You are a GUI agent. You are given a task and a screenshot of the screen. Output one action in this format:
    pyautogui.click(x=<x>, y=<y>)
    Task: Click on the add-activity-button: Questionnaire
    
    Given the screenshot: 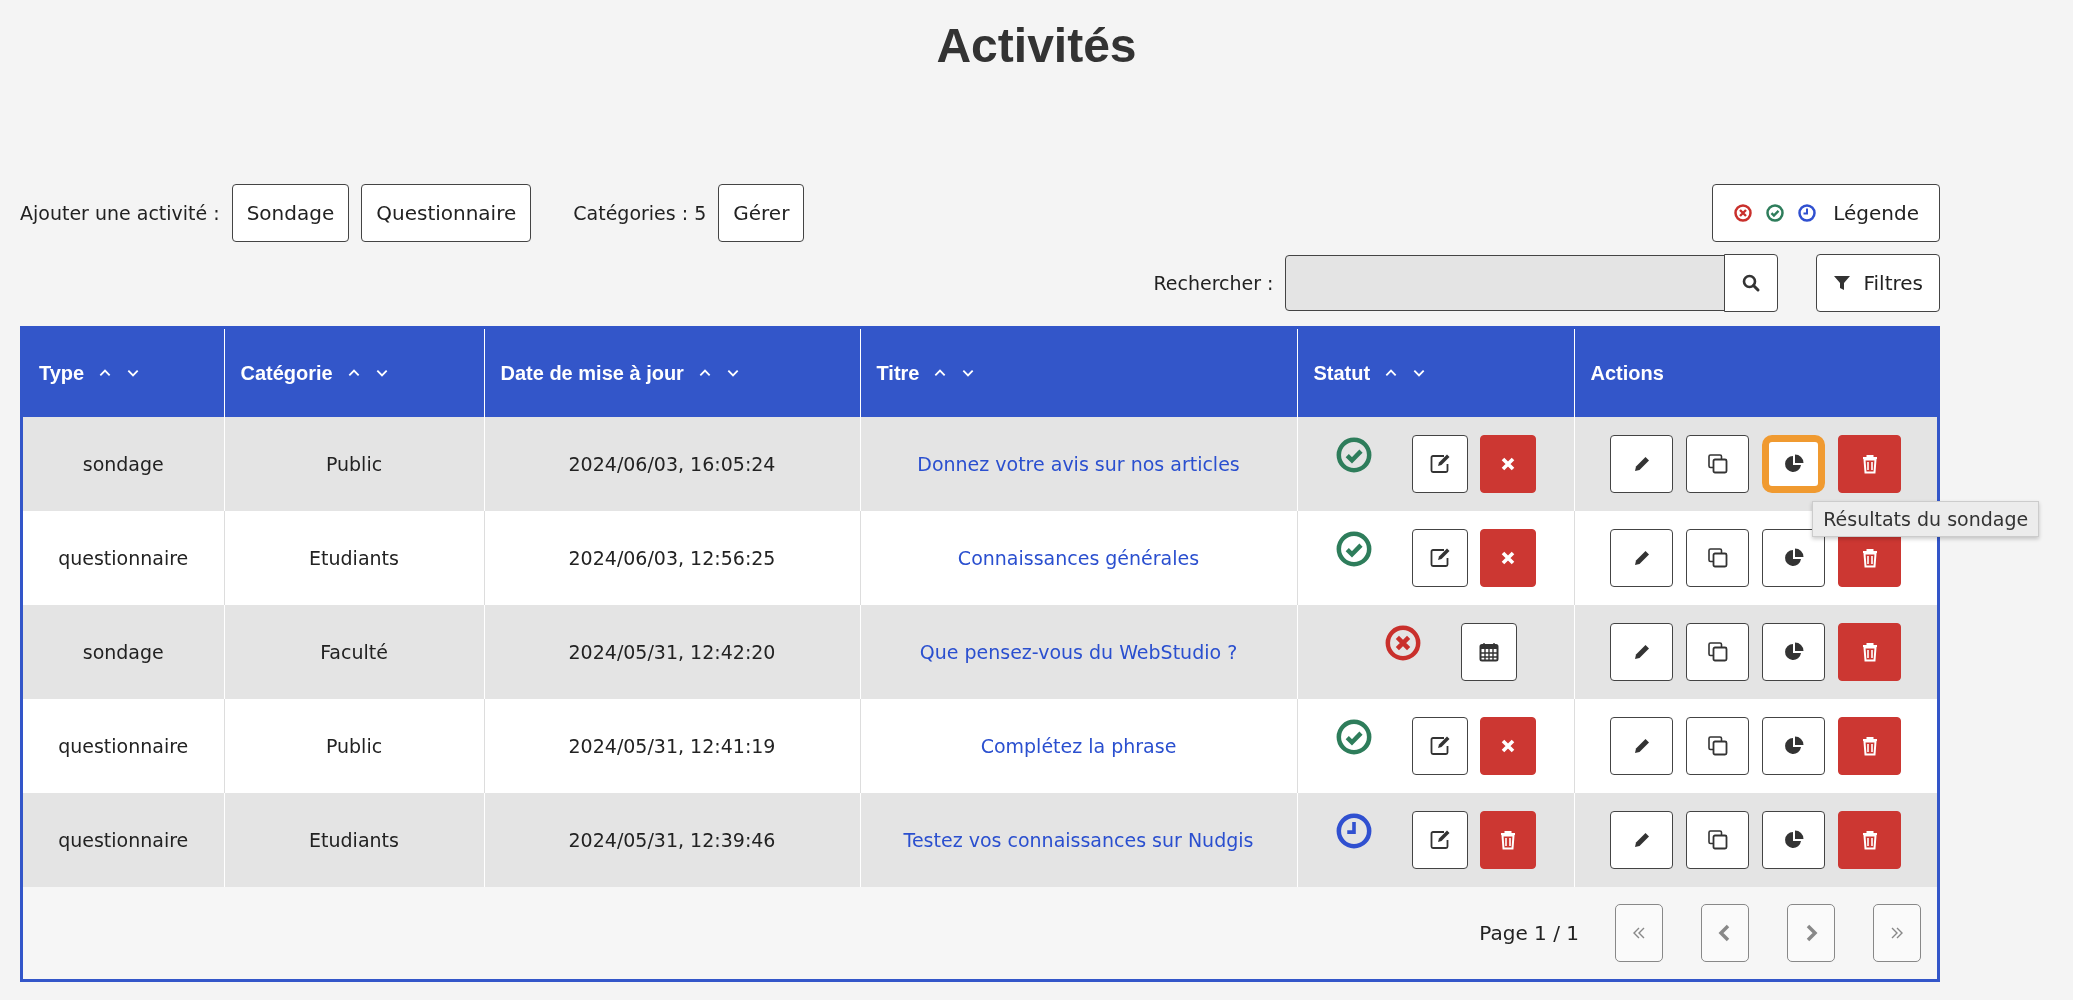 What is the action you would take?
    pyautogui.click(x=446, y=213)
    